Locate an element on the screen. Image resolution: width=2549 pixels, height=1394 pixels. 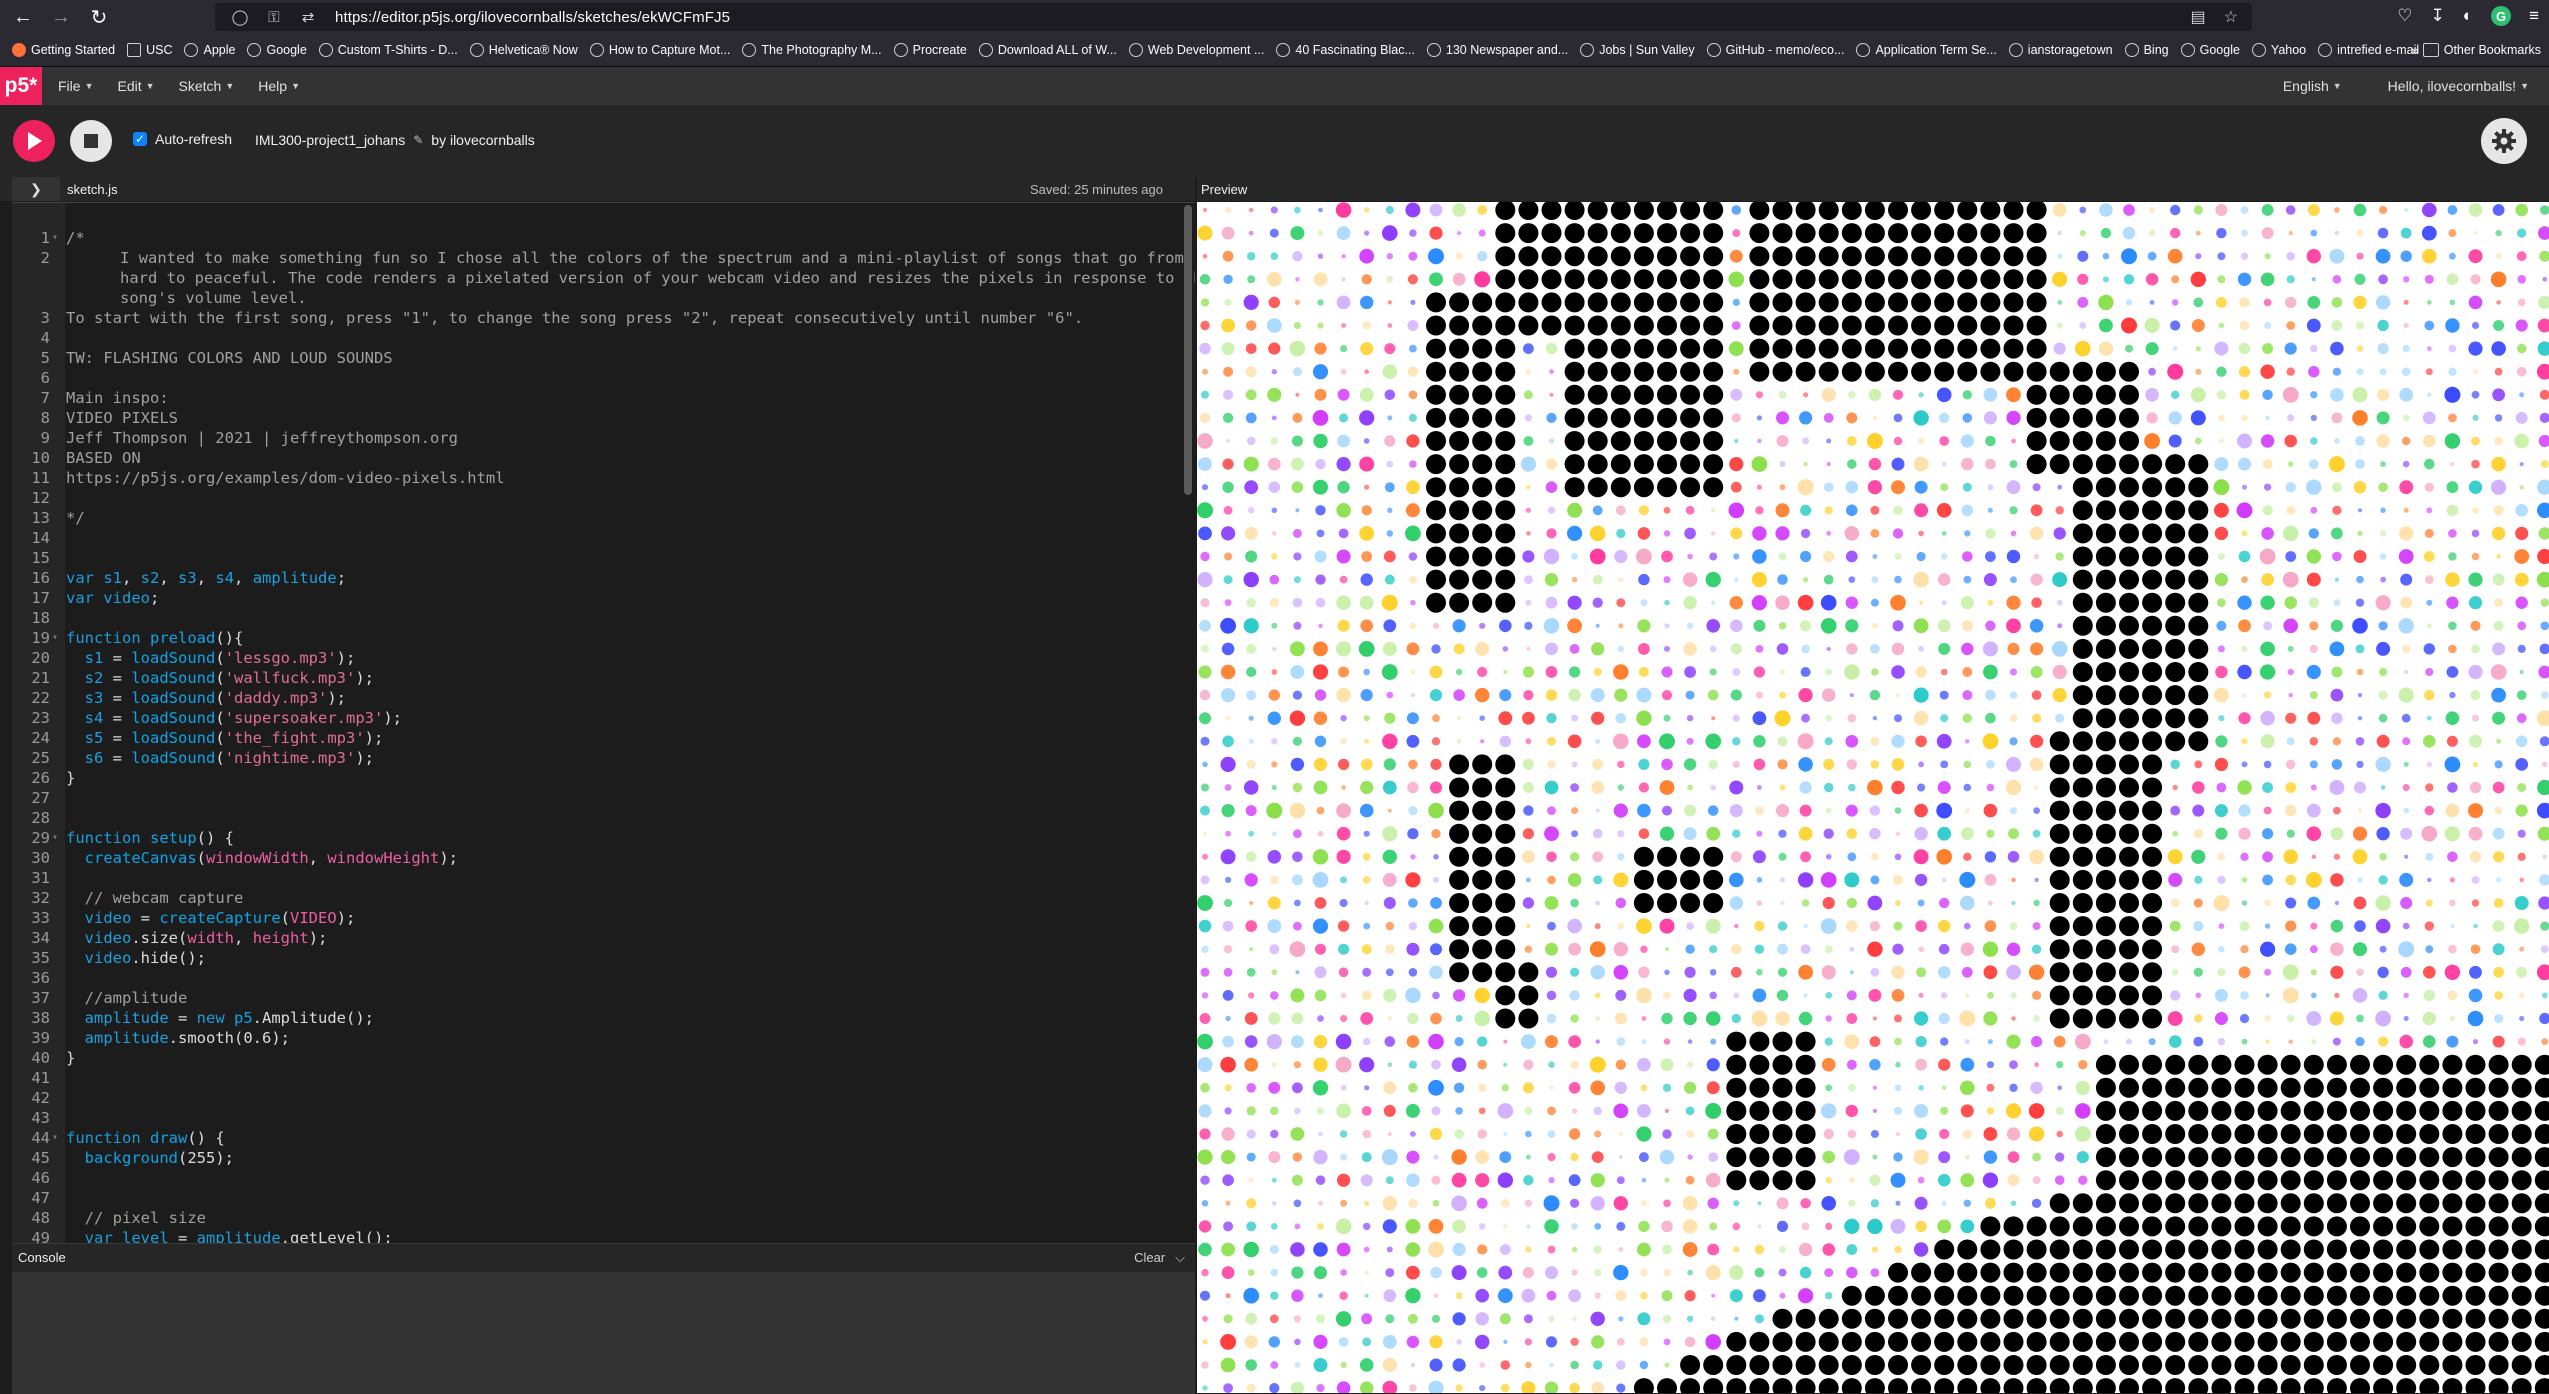
settings-button is located at coordinates (2504, 141).